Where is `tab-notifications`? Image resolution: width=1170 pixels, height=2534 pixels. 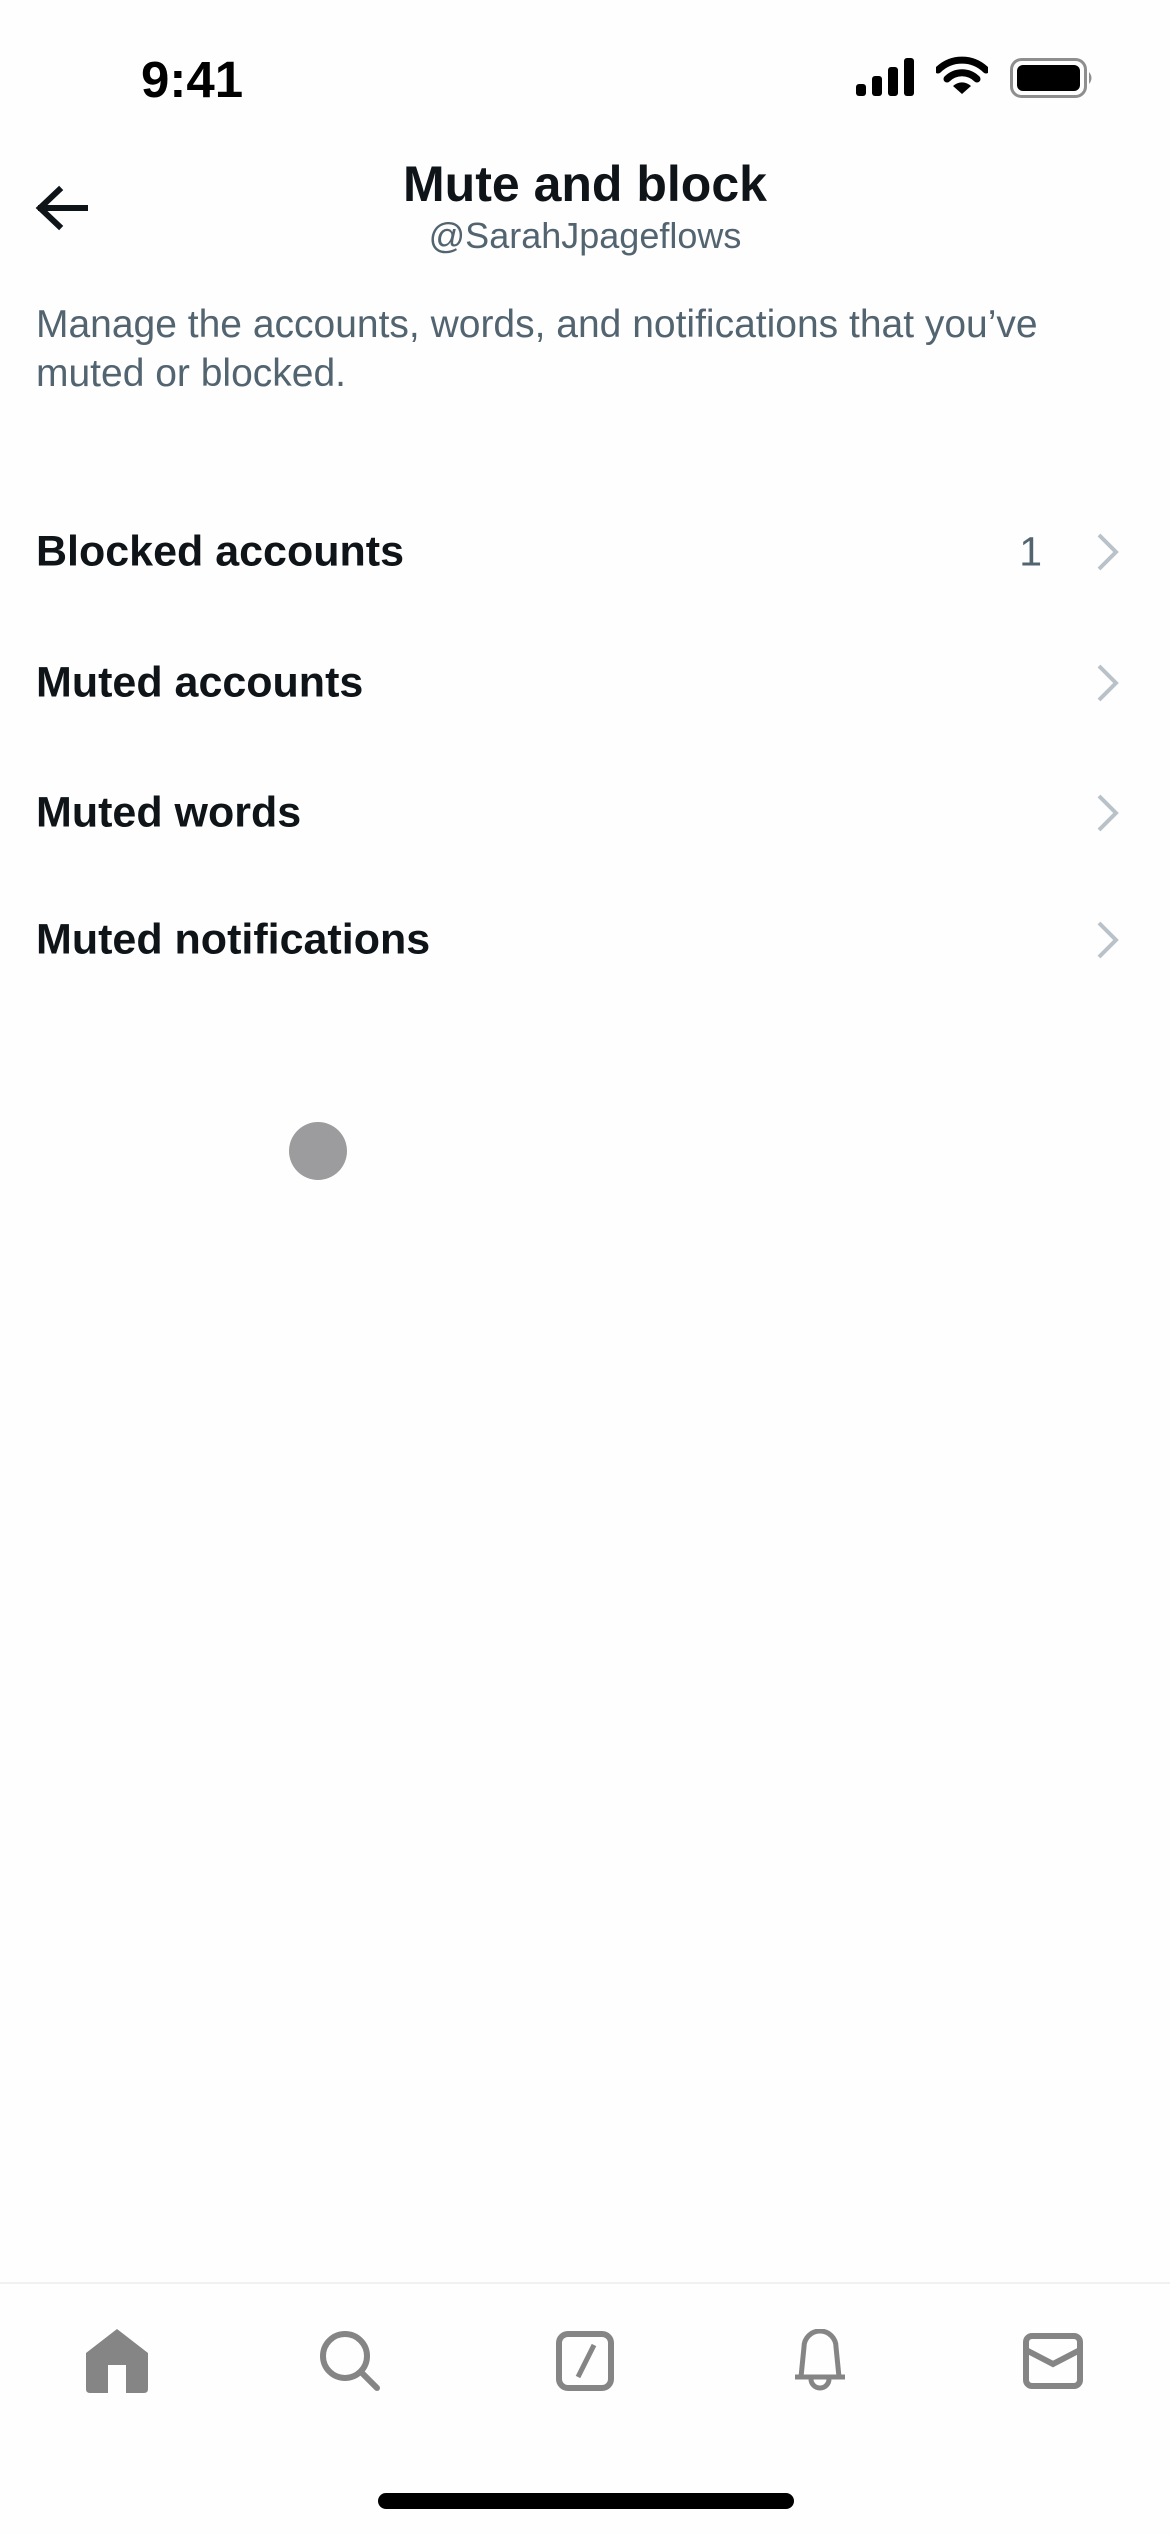 tab-notifications is located at coordinates (820, 2361).